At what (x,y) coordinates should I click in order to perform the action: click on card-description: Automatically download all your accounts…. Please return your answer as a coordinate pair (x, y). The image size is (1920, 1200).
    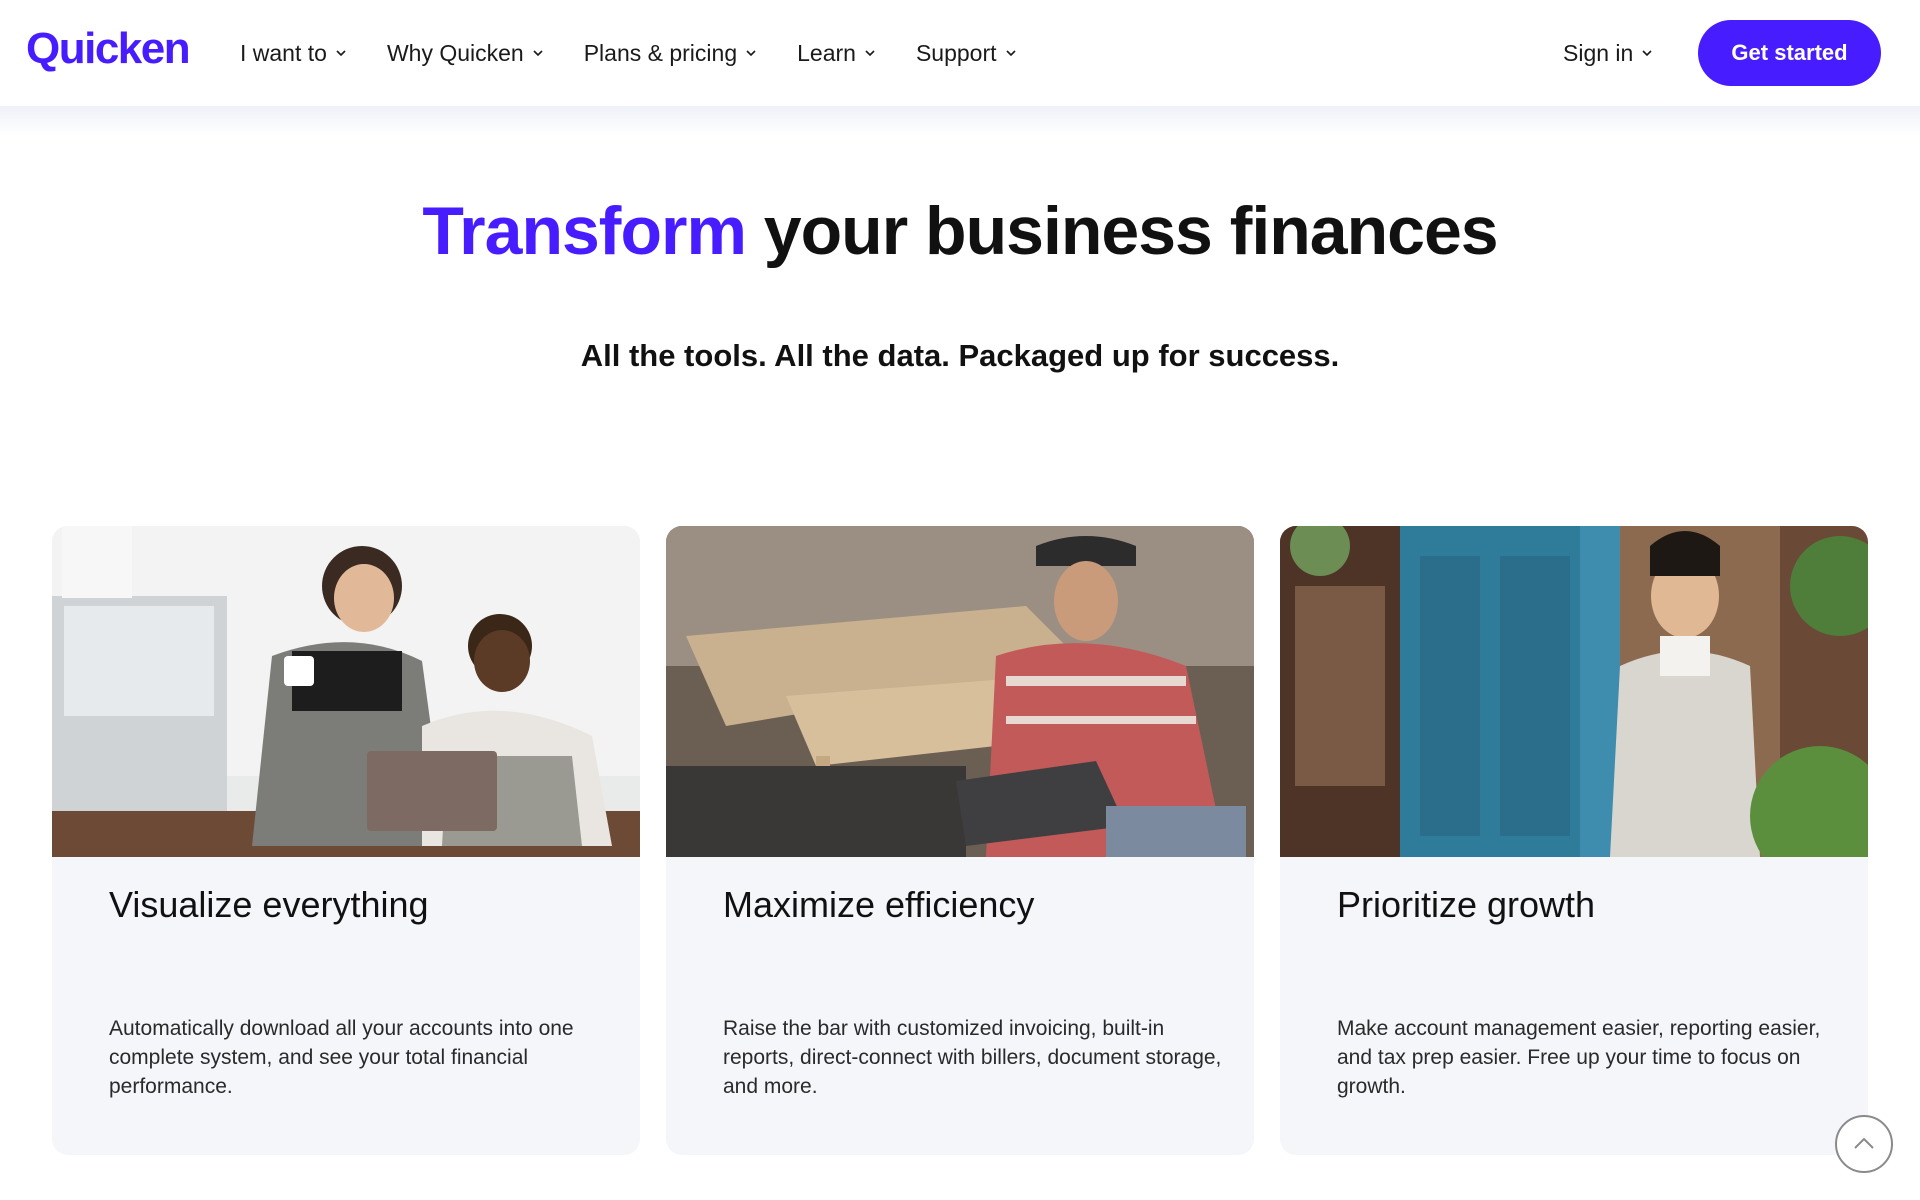
    Looking at the image, I should click on (341, 1057).